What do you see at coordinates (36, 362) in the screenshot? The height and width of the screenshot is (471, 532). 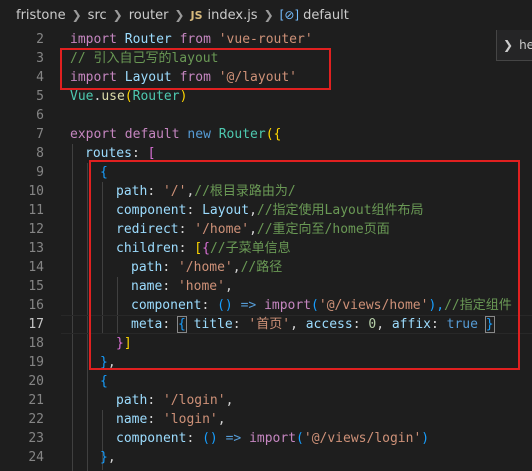 I see `line-number: 19` at bounding box center [36, 362].